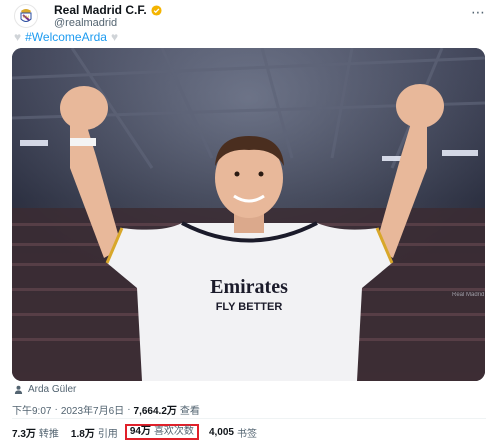 This screenshot has width=500, height=440. I want to click on account-name: Real Madrid C.F., so click(100, 10).